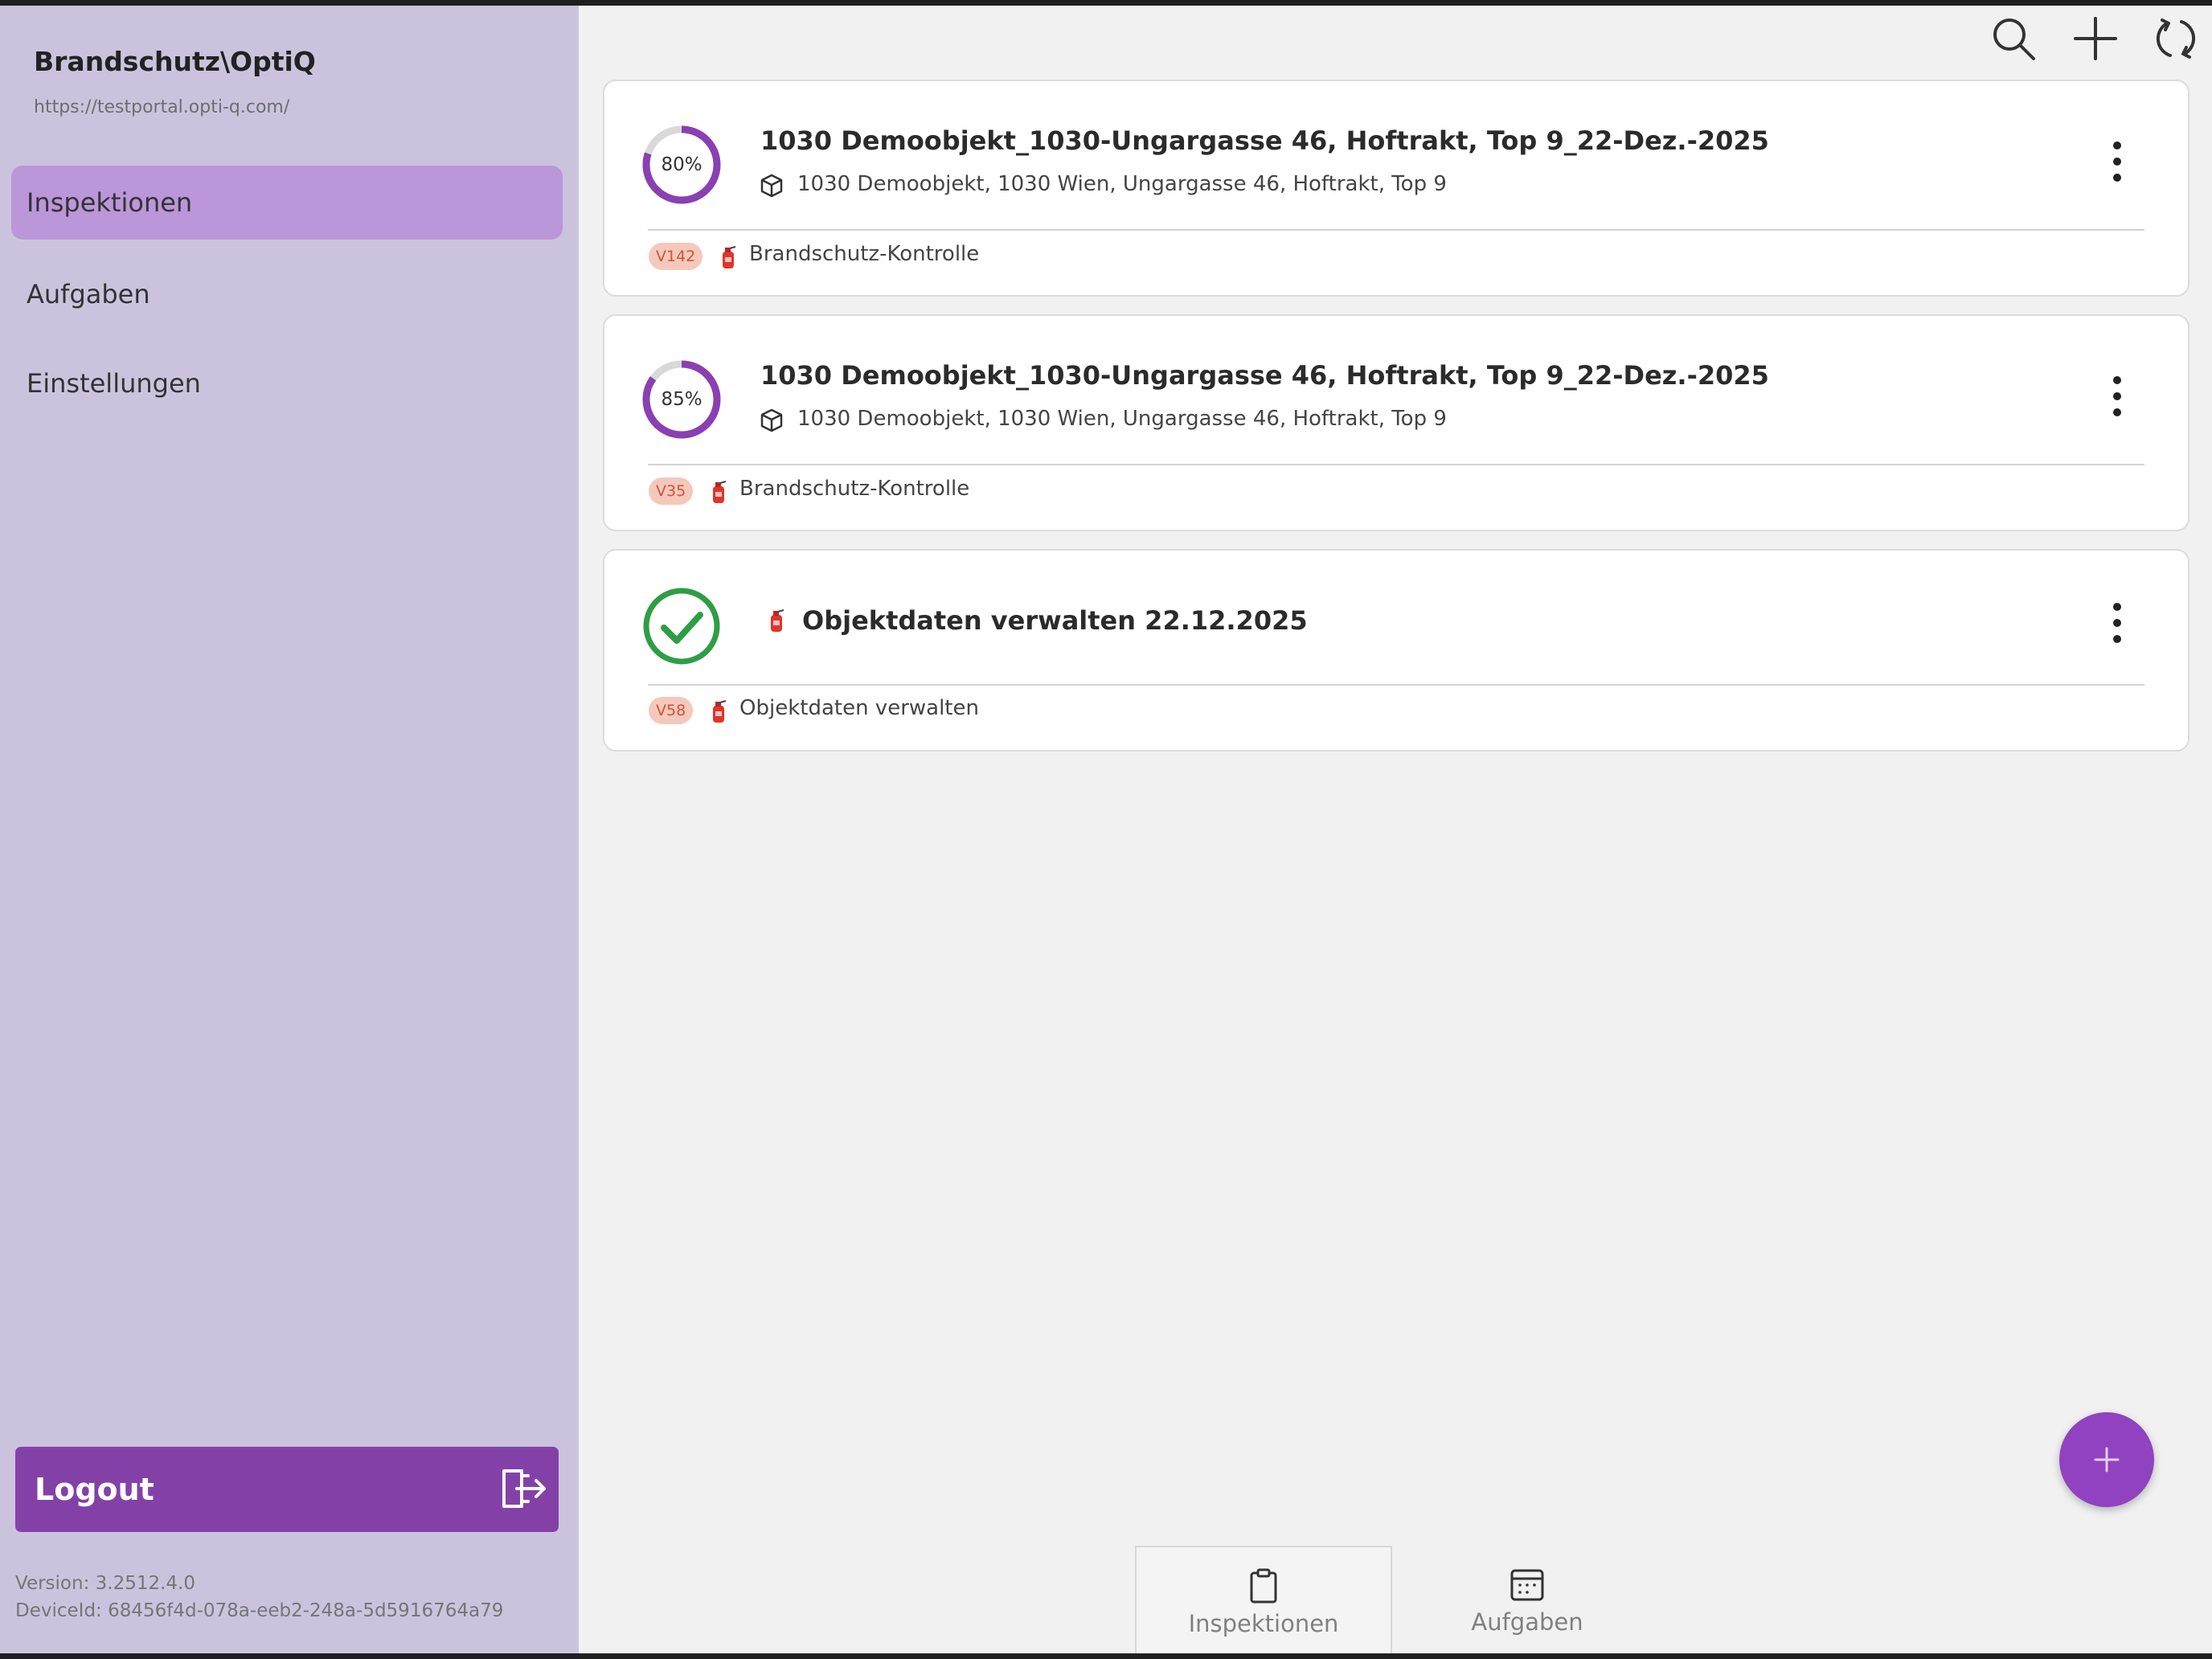 This screenshot has height=1659, width=2212. I want to click on sidebar-item-einstellungen: Einstellungen, so click(287, 383).